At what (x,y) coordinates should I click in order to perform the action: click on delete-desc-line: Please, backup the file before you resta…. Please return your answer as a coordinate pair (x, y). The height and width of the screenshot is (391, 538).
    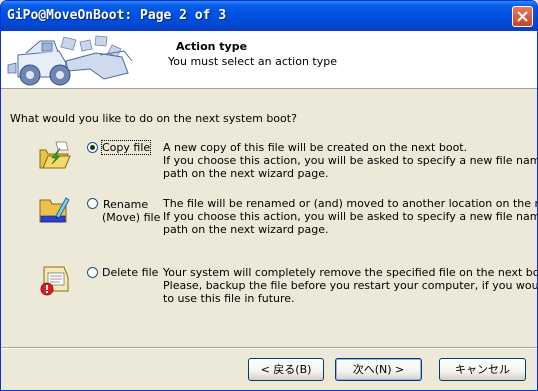
    Looking at the image, I should click on (350, 285).